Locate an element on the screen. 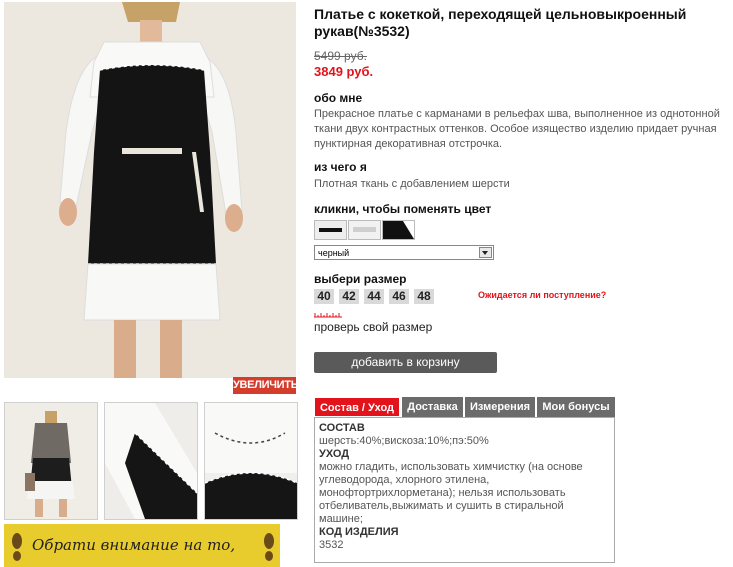 Image resolution: width=733 pixels, height=567 pixels. code-text: 3532 is located at coordinates (331, 545).